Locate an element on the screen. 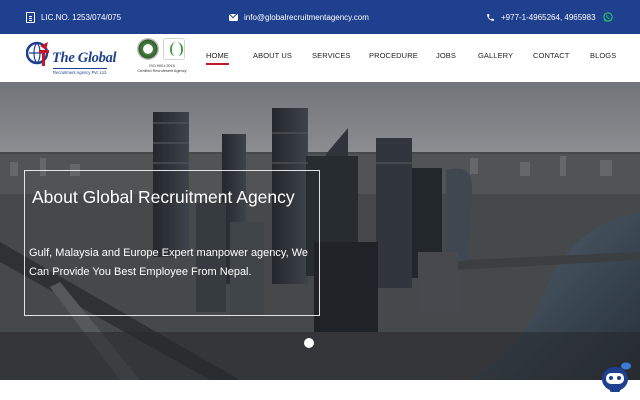 The image size is (640, 400). license-text: LIC.NO. 1253/074/075 is located at coordinates (81, 17).